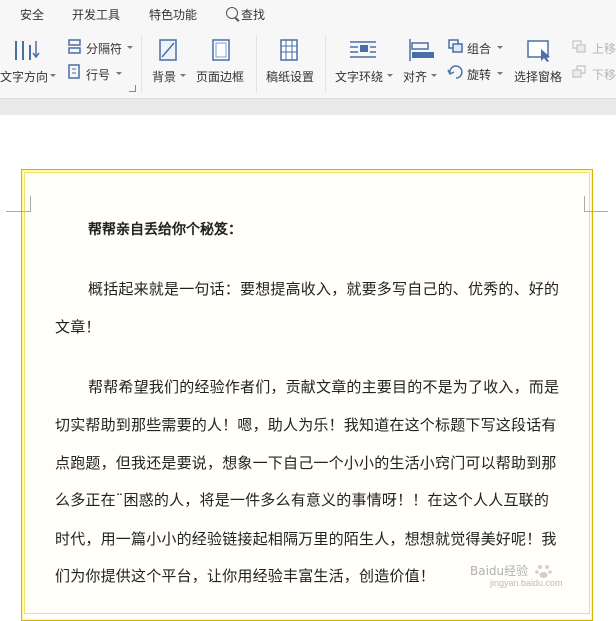 The height and width of the screenshot is (621, 616). I want to click on bring-forward-button: 上移, so click(593, 48).